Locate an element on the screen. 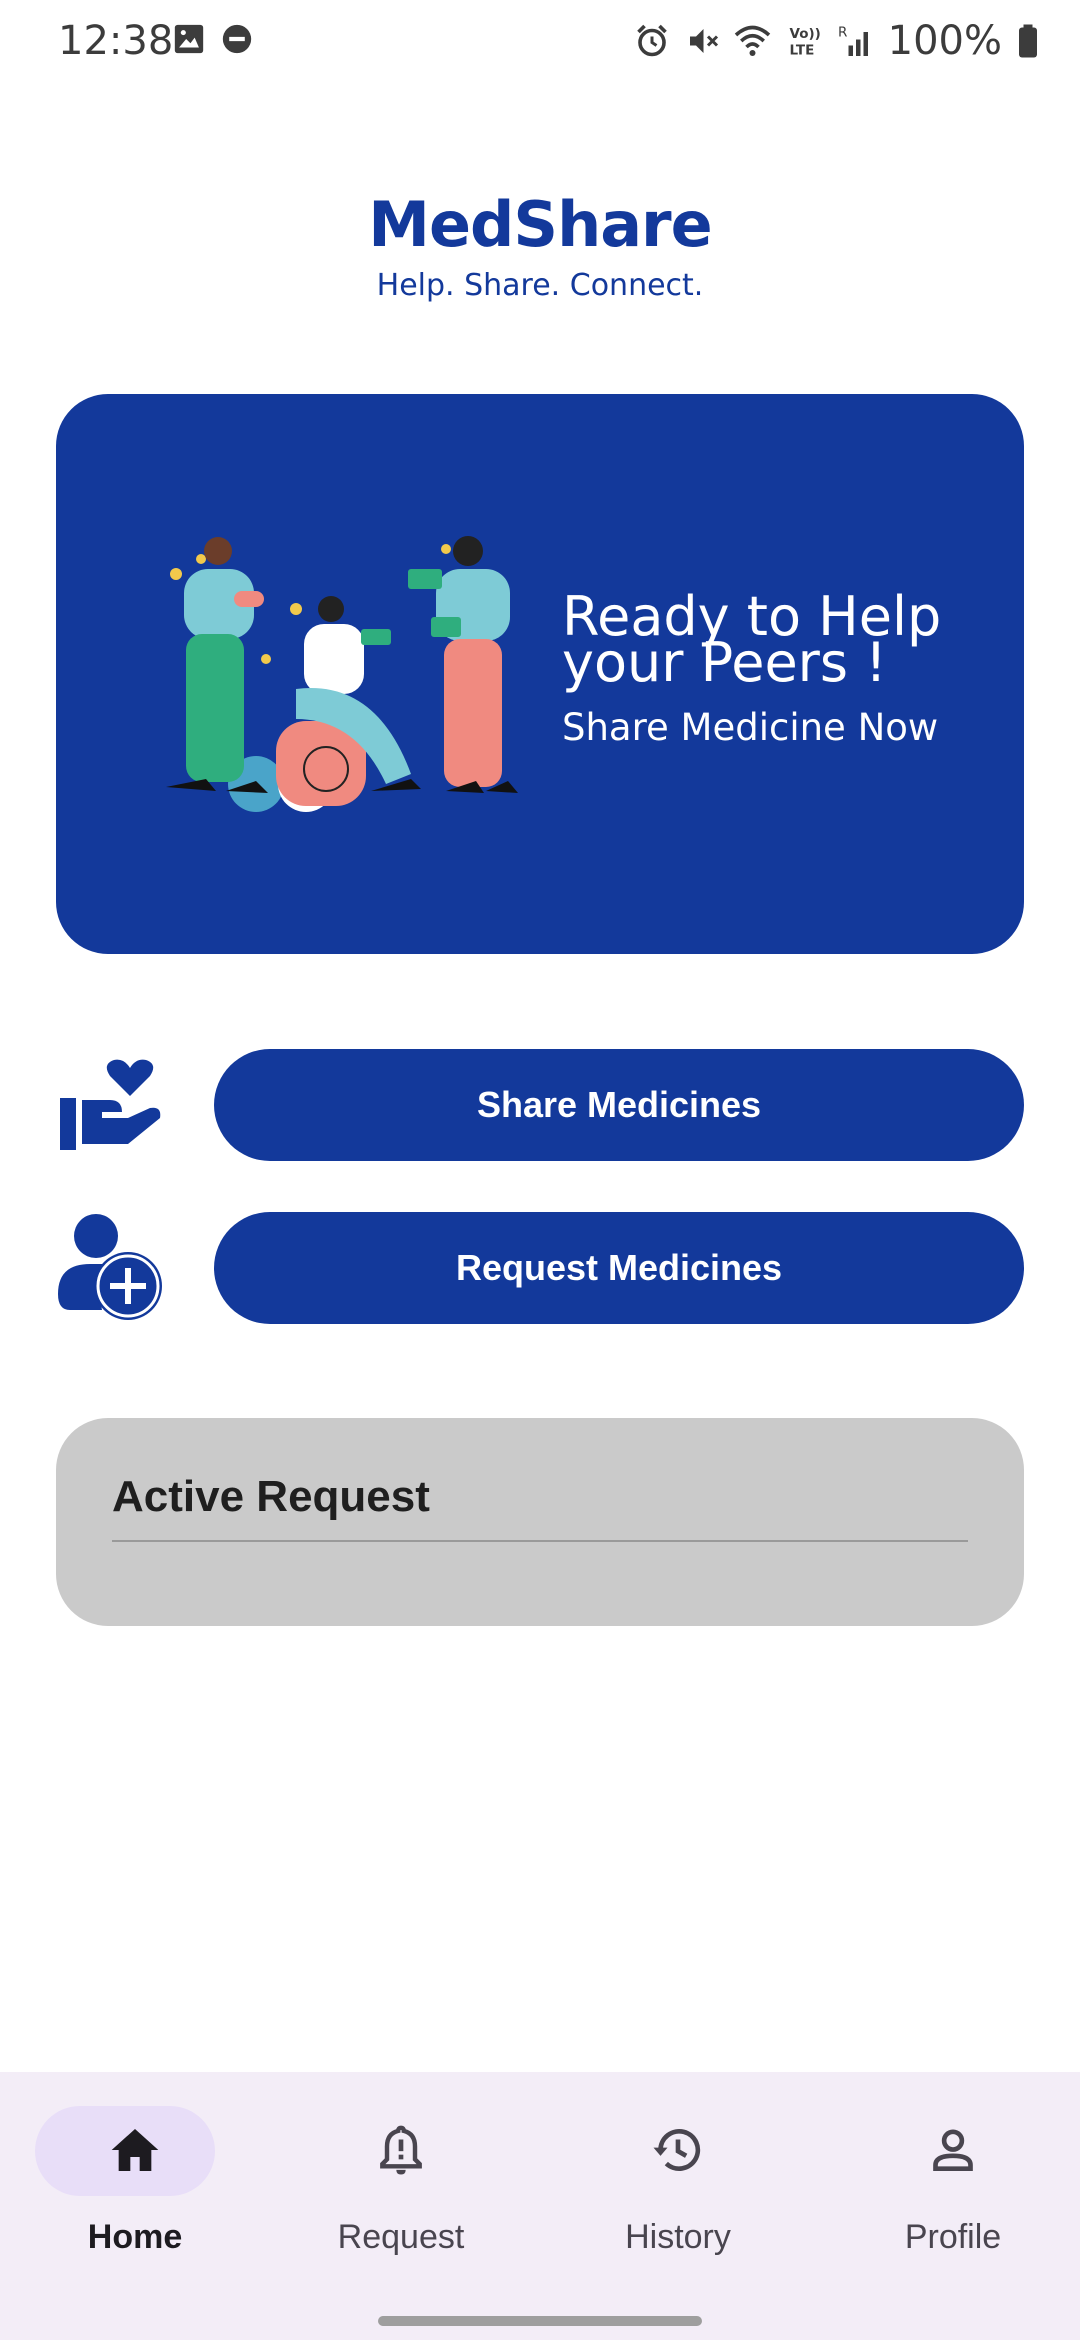 The image size is (1080, 2340). hero-heading: Ready to Help your Peers ! is located at coordinates (752, 639).